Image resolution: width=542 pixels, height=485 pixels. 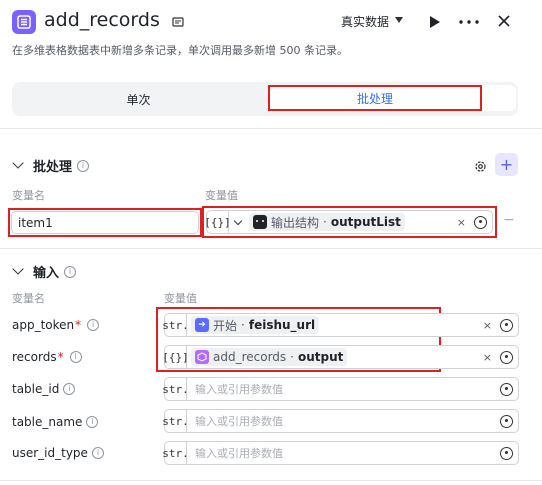 I want to click on ref-source: 输出结构, so click(x=295, y=222).